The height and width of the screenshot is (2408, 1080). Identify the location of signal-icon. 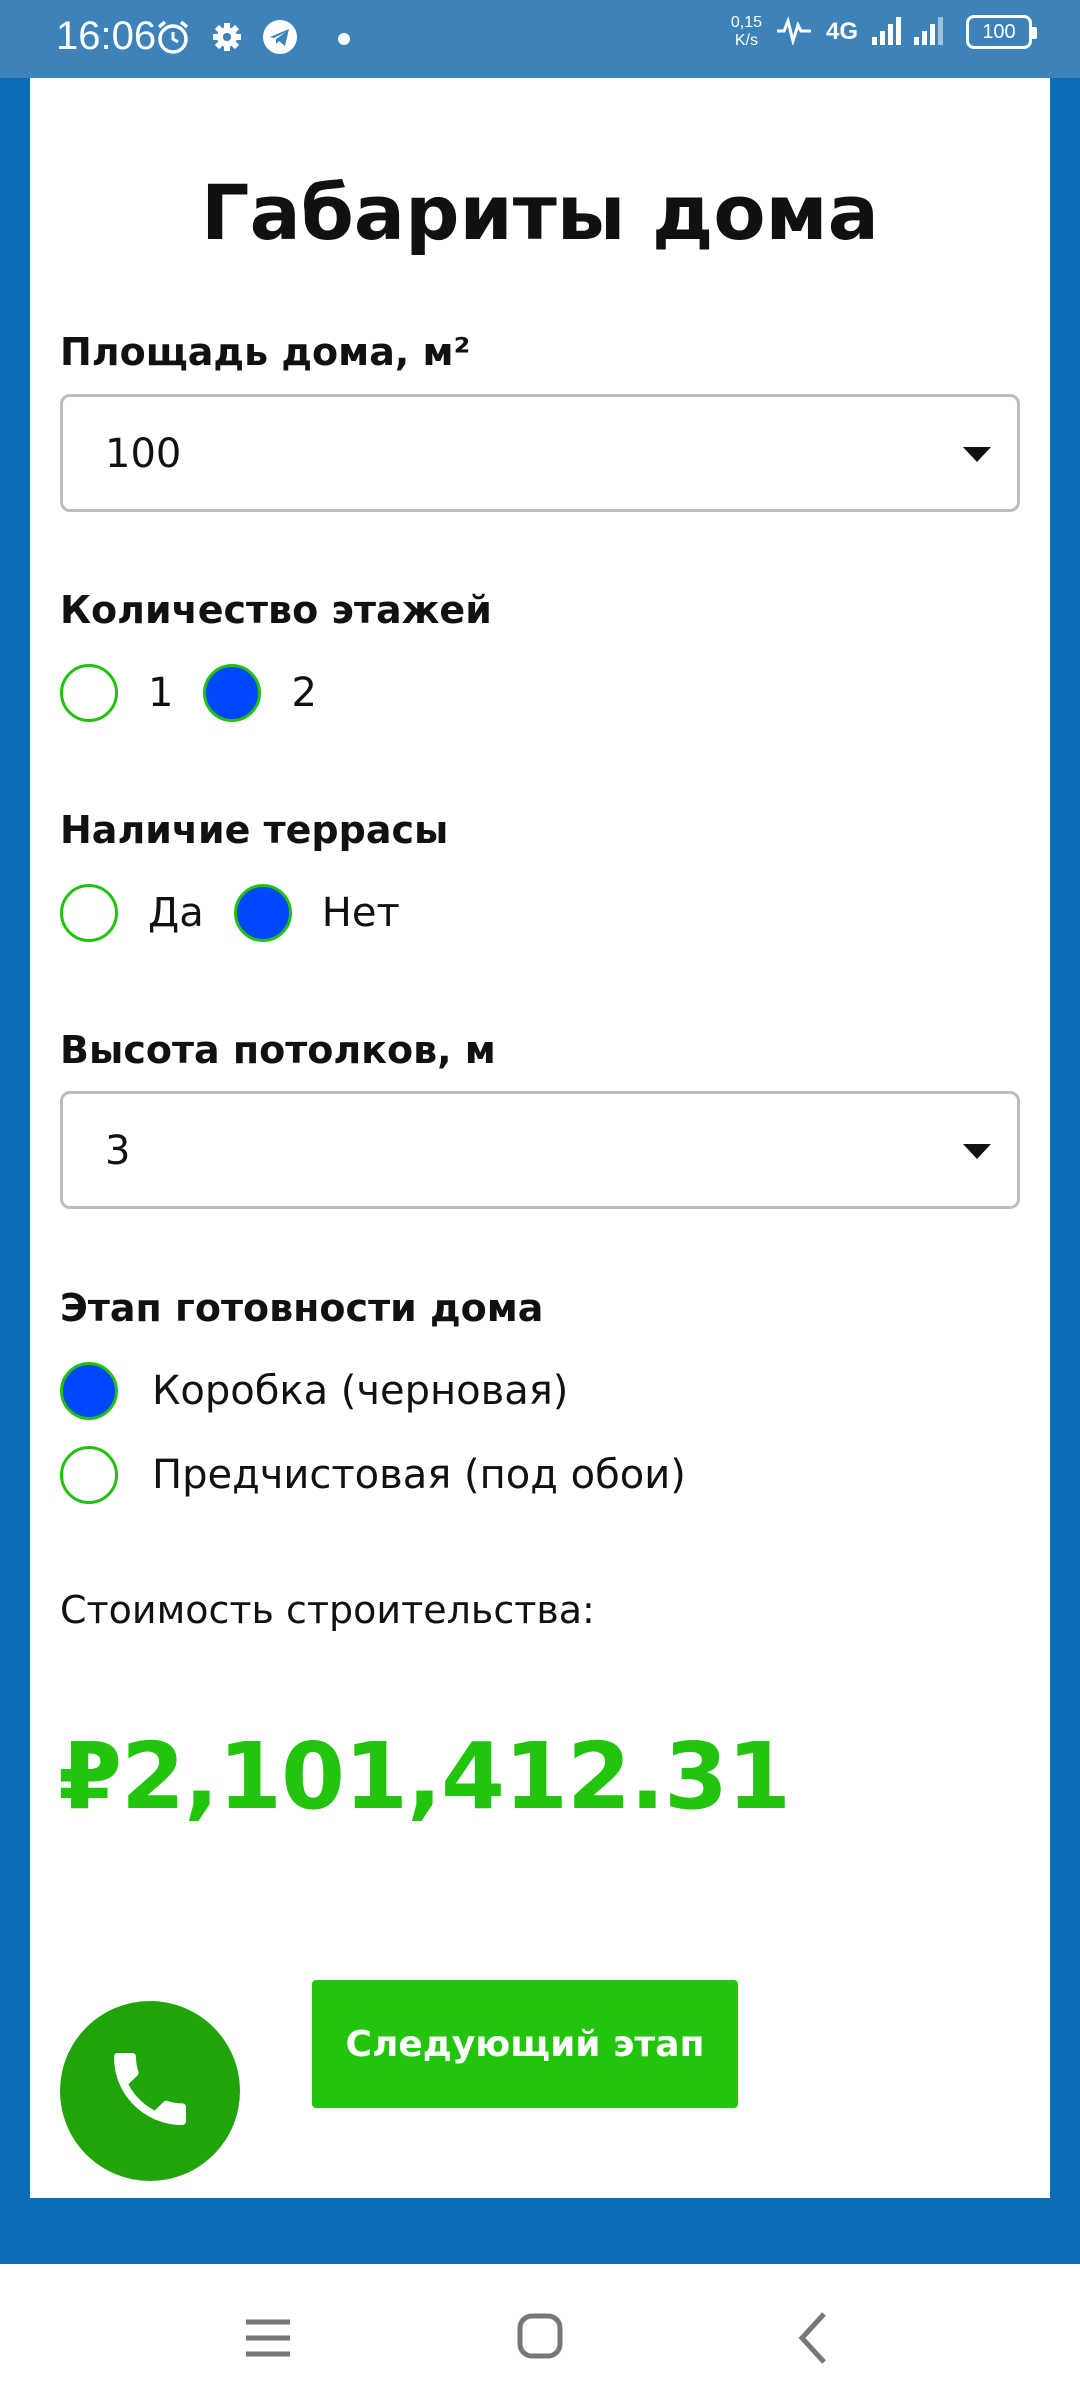
(912, 32).